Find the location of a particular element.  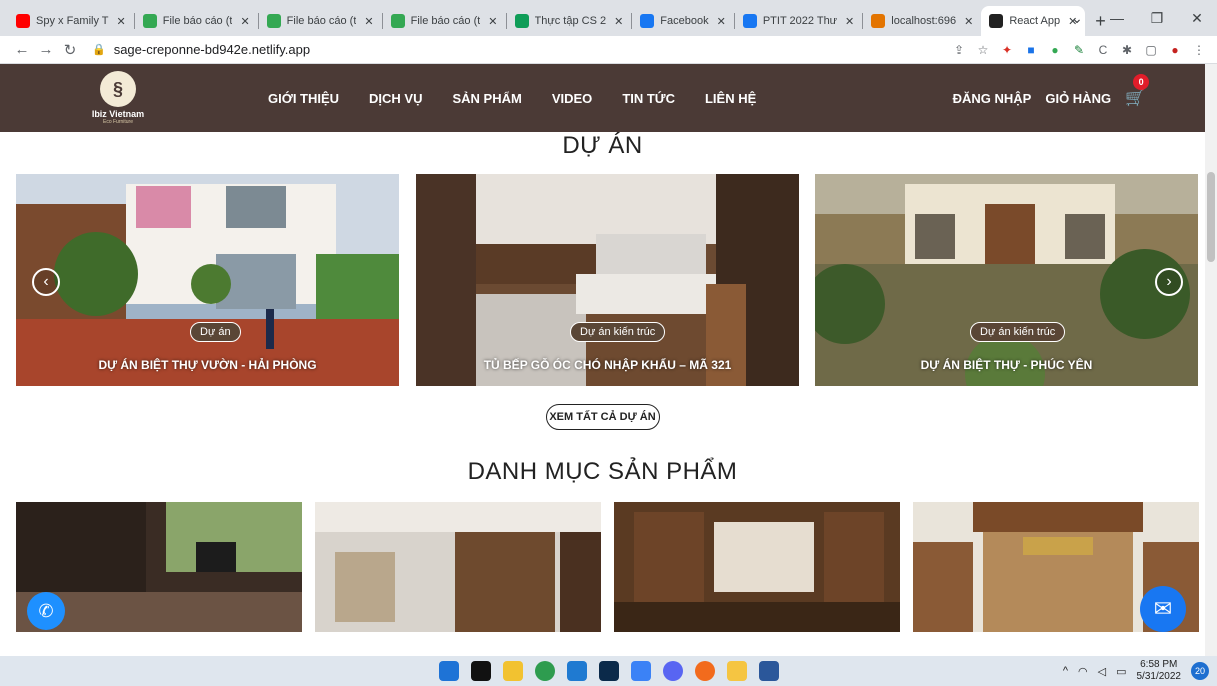

clock-date: 5/31/2022 is located at coordinates (1159, 676).